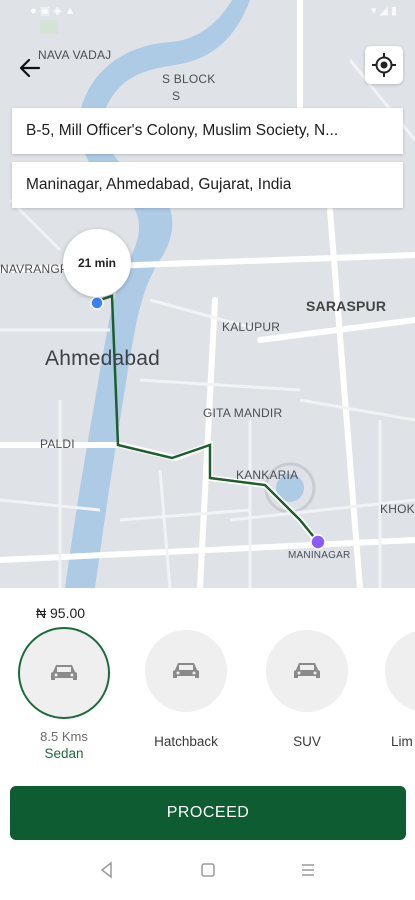  Describe the element at coordinates (208, 813) in the screenshot. I see `proceed-button: PROCEED` at that location.